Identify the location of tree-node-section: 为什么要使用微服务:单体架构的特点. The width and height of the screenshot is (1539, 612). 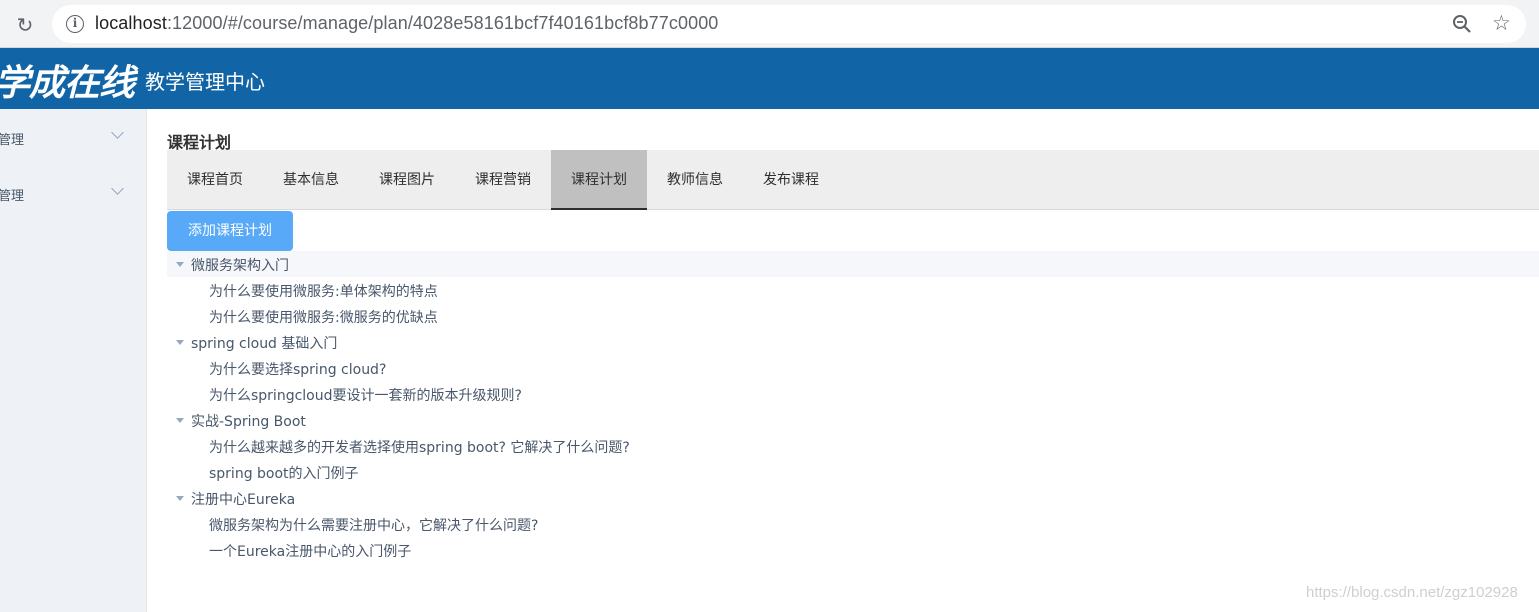
(853, 290).